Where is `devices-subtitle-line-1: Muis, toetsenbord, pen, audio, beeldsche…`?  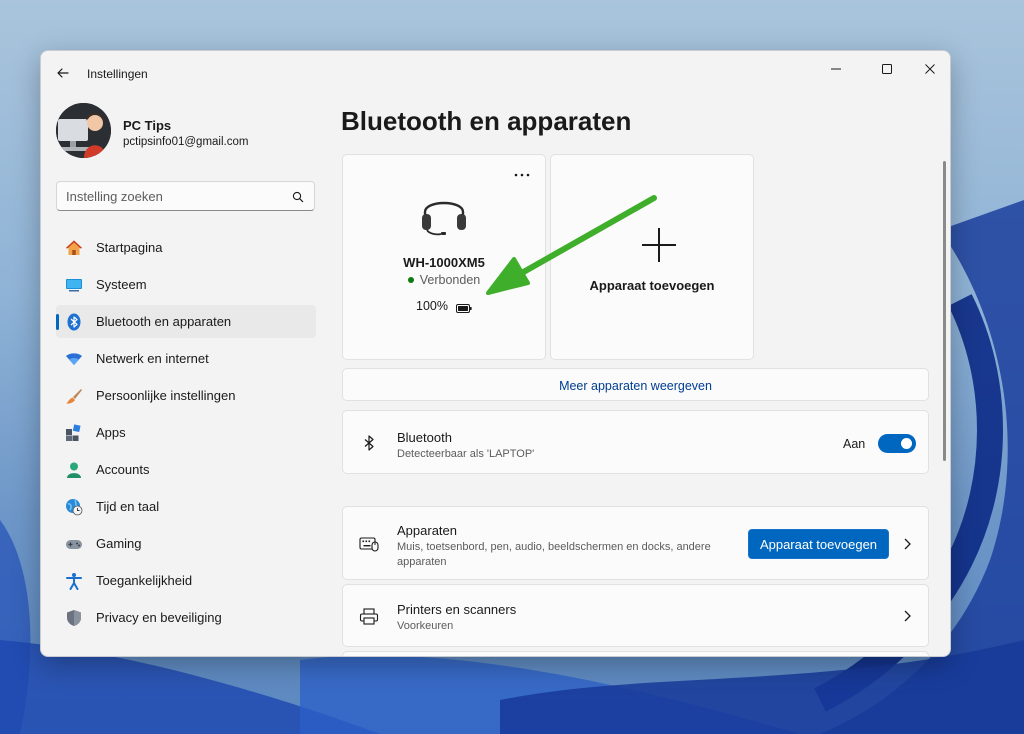
devices-subtitle-line-1: Muis, toetsenbord, pen, audio, beeldsche… is located at coordinates (554, 547).